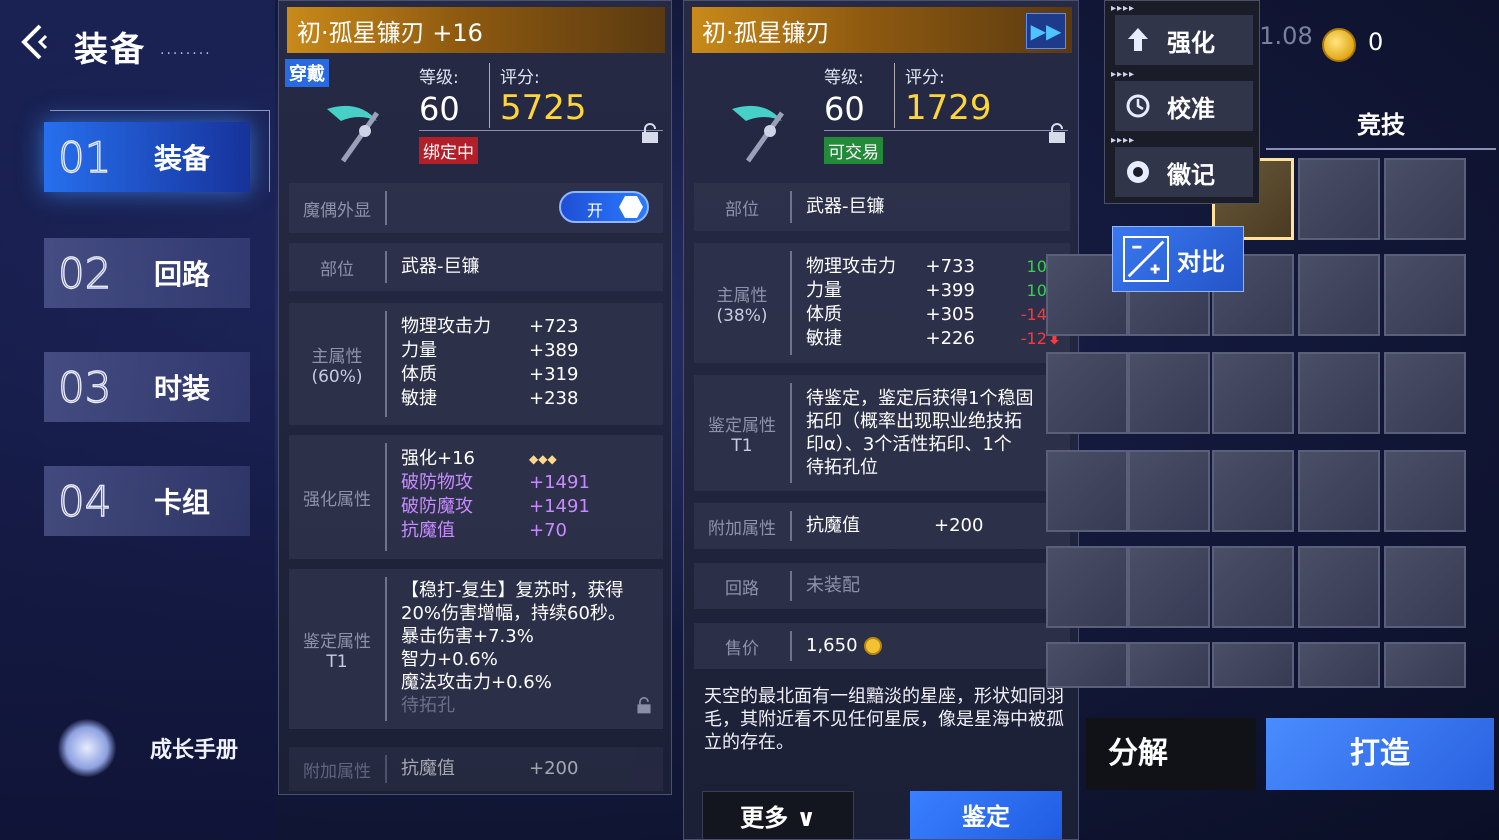 This screenshot has width=1499, height=840. What do you see at coordinates (337, 499) in the screenshot?
I see `enhance-attr-label: 强化属性` at bounding box center [337, 499].